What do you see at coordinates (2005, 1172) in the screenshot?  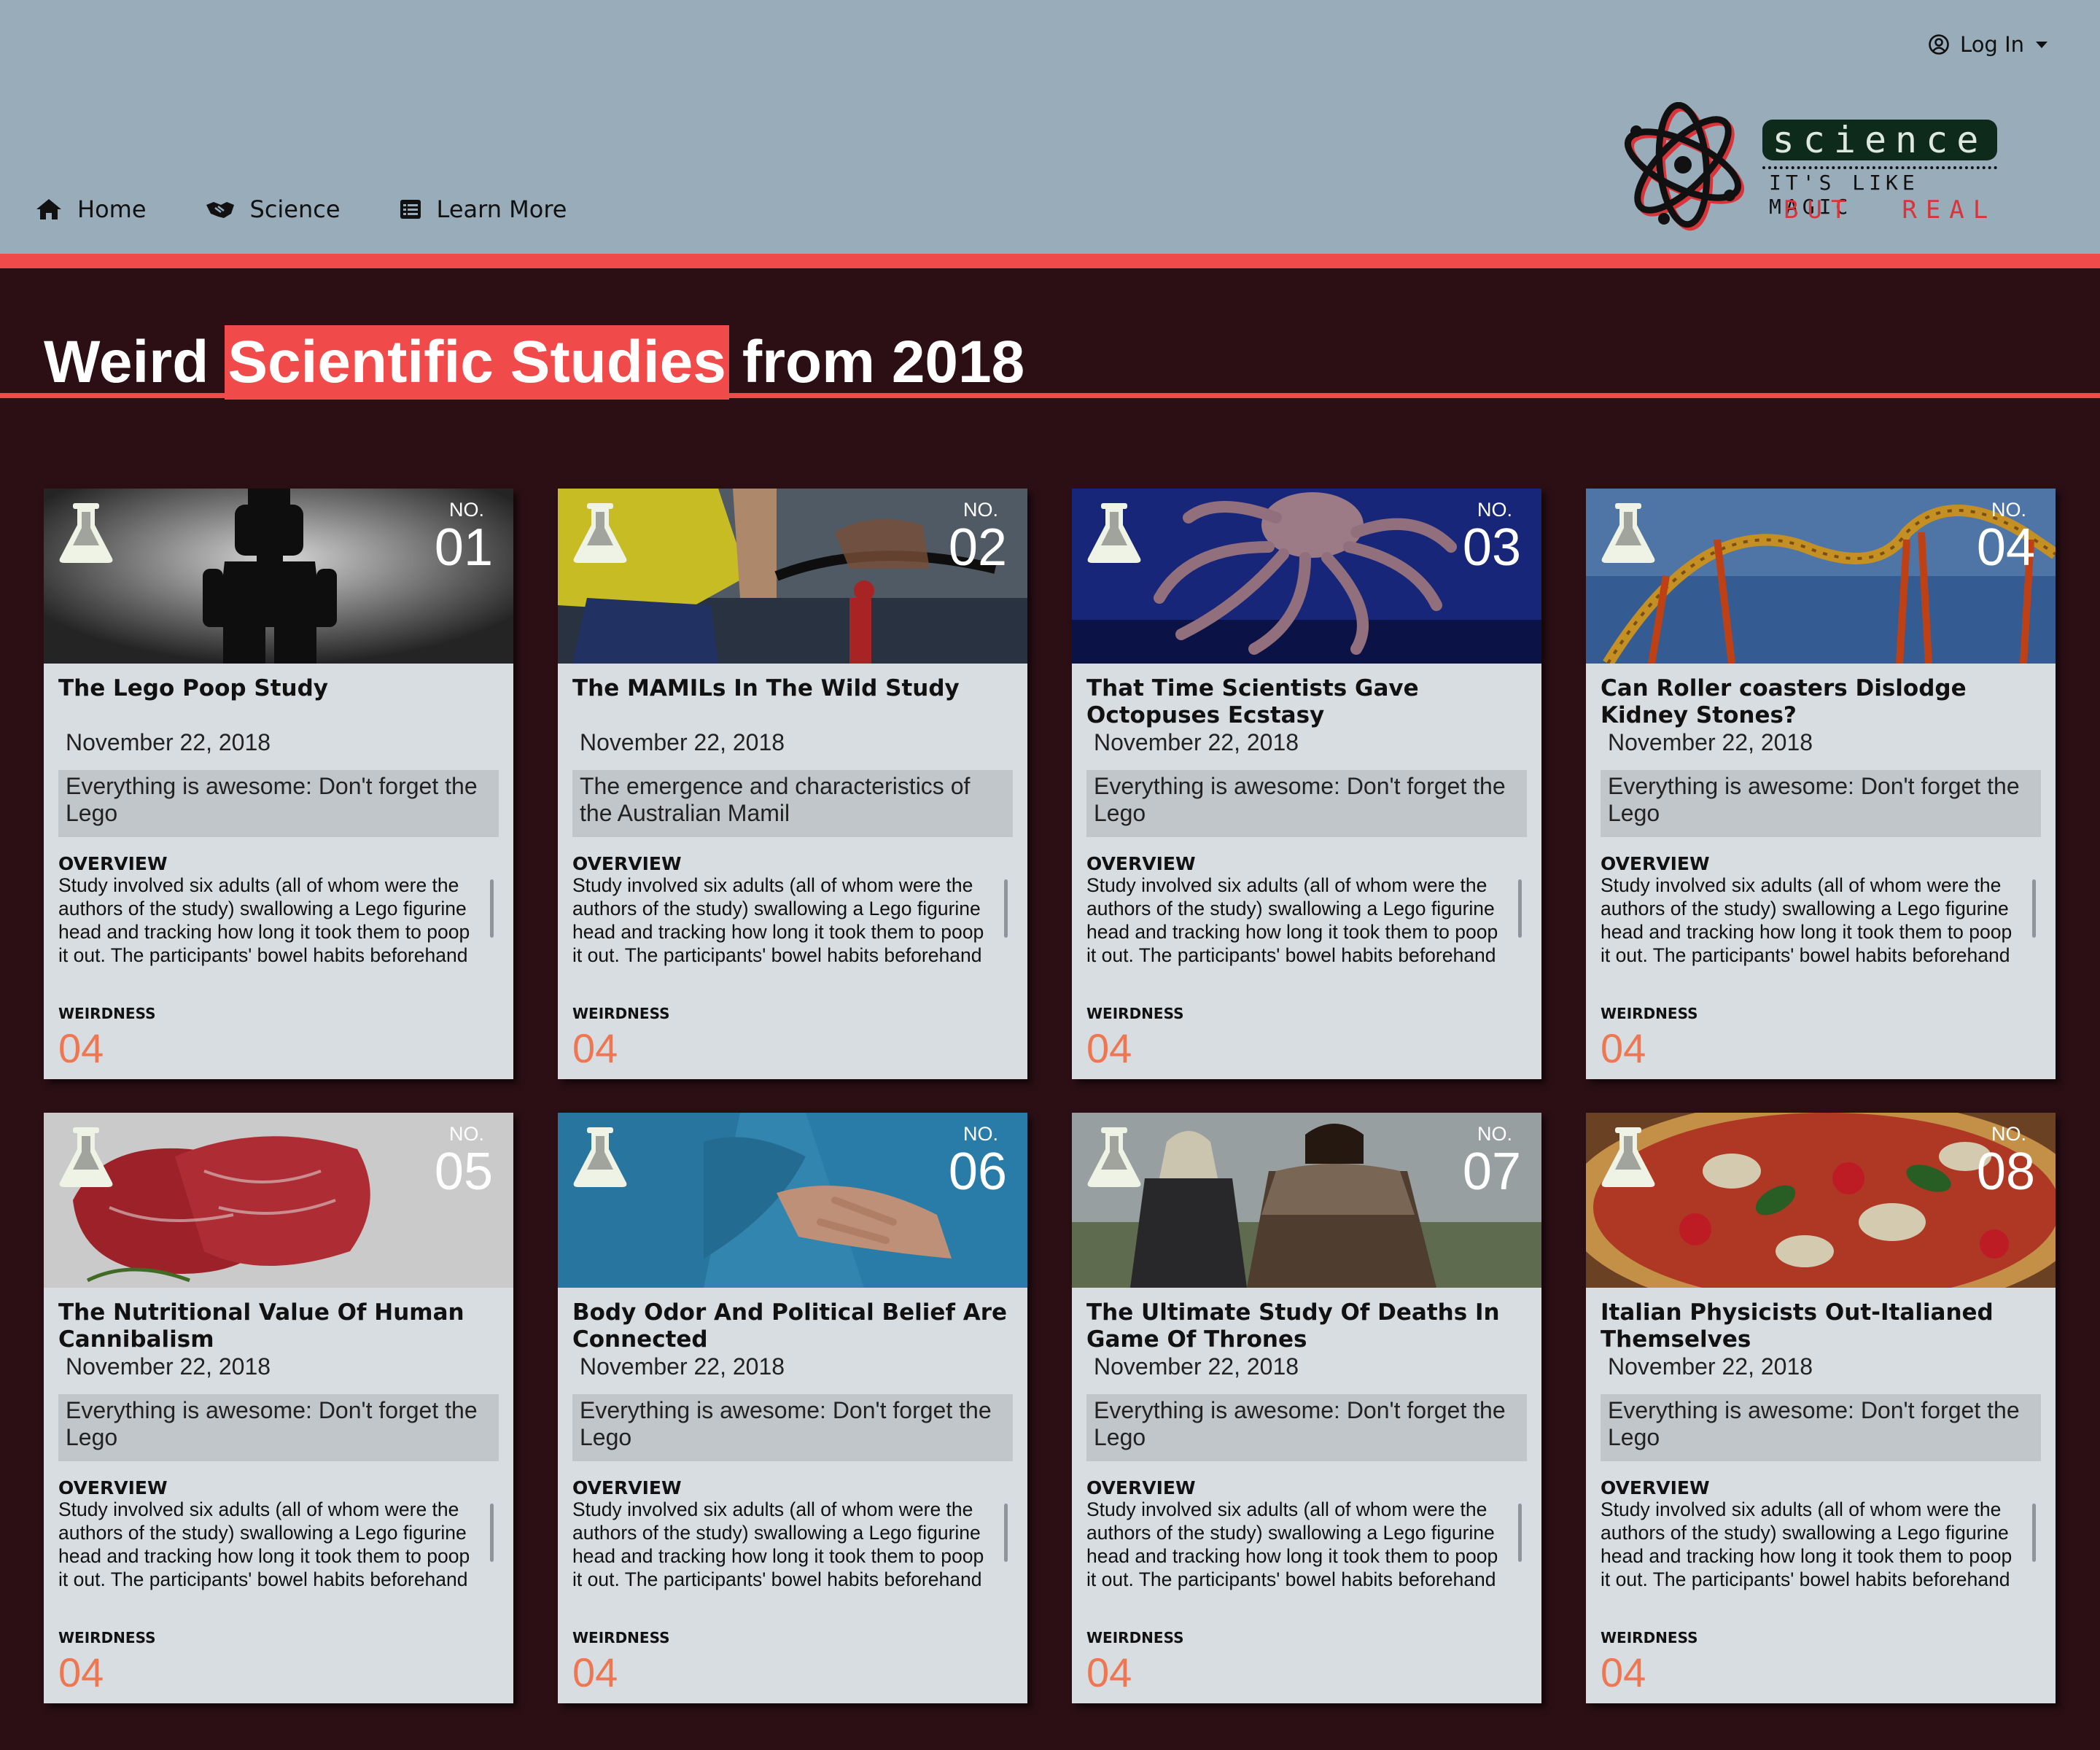 I see `card-number: 08` at bounding box center [2005, 1172].